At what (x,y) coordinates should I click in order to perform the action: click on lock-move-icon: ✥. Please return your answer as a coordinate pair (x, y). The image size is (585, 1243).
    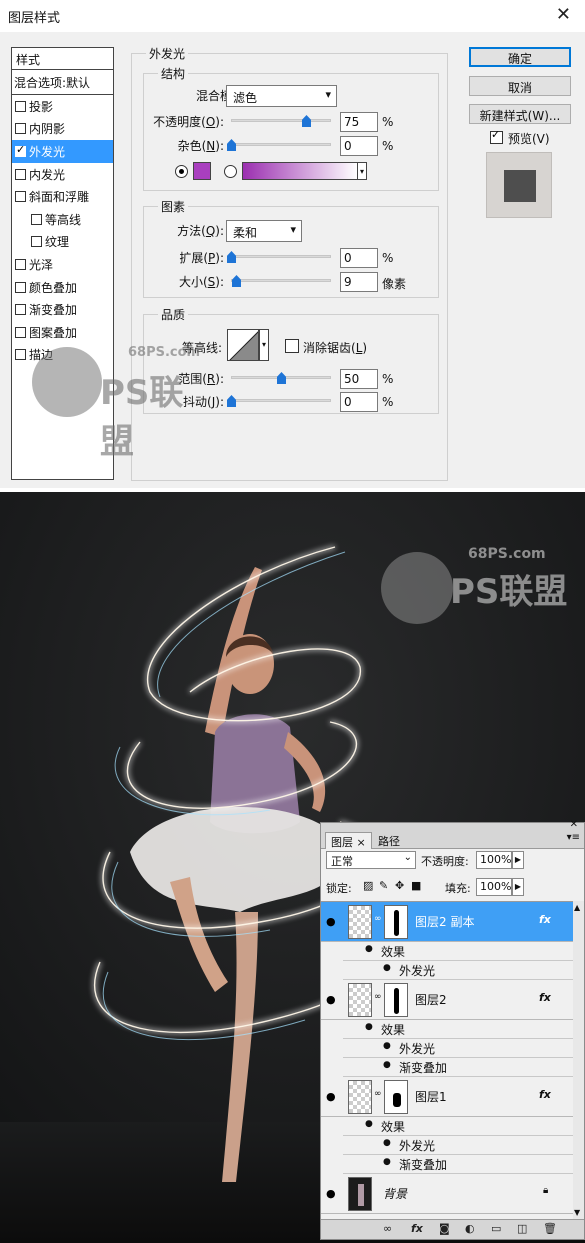
    Looking at the image, I should click on (399, 885).